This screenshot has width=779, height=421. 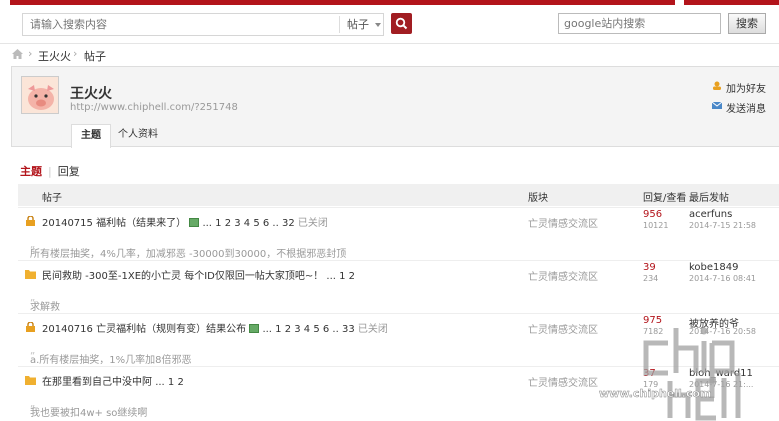 What do you see at coordinates (144, 329) in the screenshot?
I see `thread-title-text: 20140716 亡灵福利帖（规则有变）结果公布` at bounding box center [144, 329].